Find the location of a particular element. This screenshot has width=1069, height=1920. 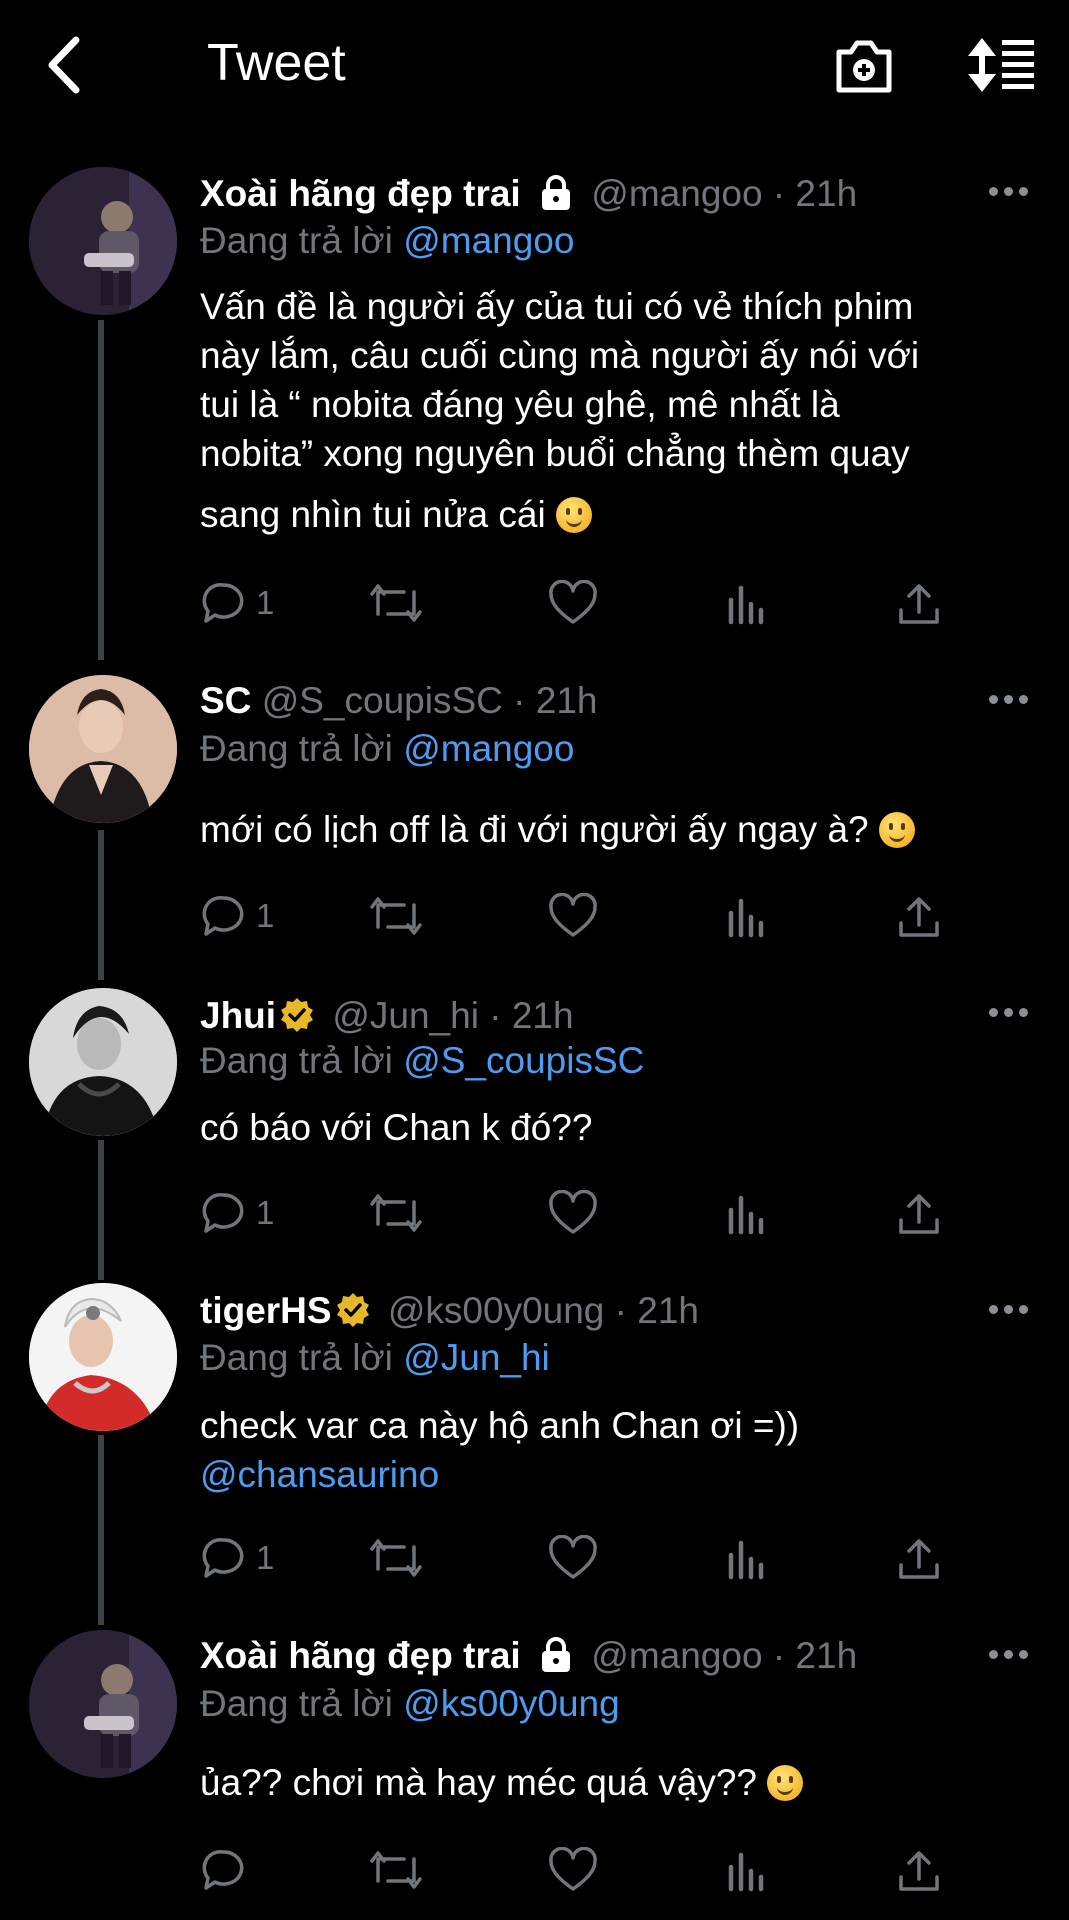

replying-to: Đang trả lời @ks00y0ung is located at coordinates (410, 1704).